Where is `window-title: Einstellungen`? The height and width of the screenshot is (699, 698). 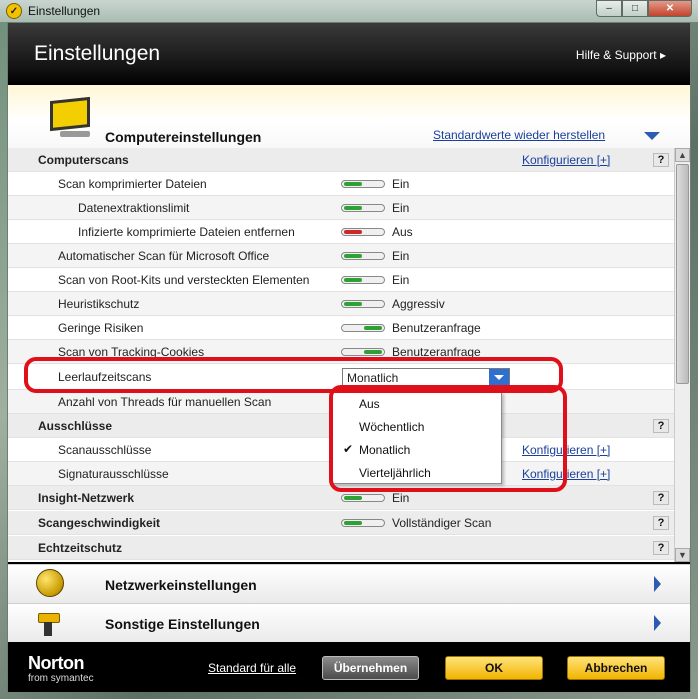
window-title: Einstellungen is located at coordinates (64, 11).